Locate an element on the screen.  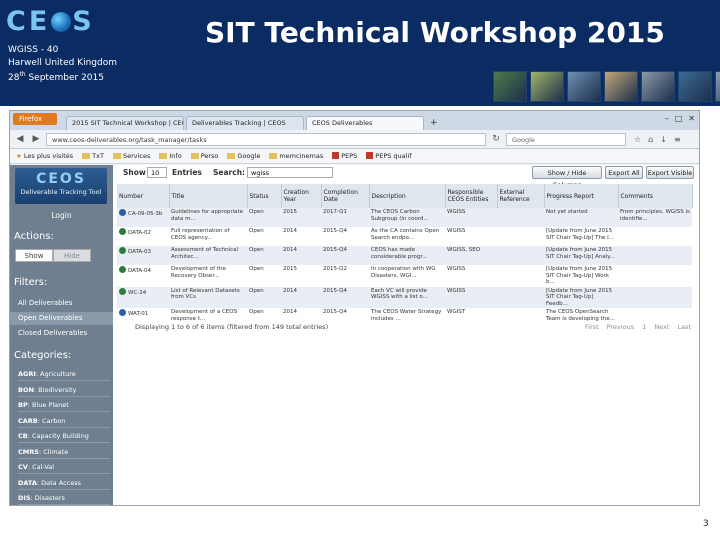
reload-icon: ↻ is located at coordinates (496, 139).